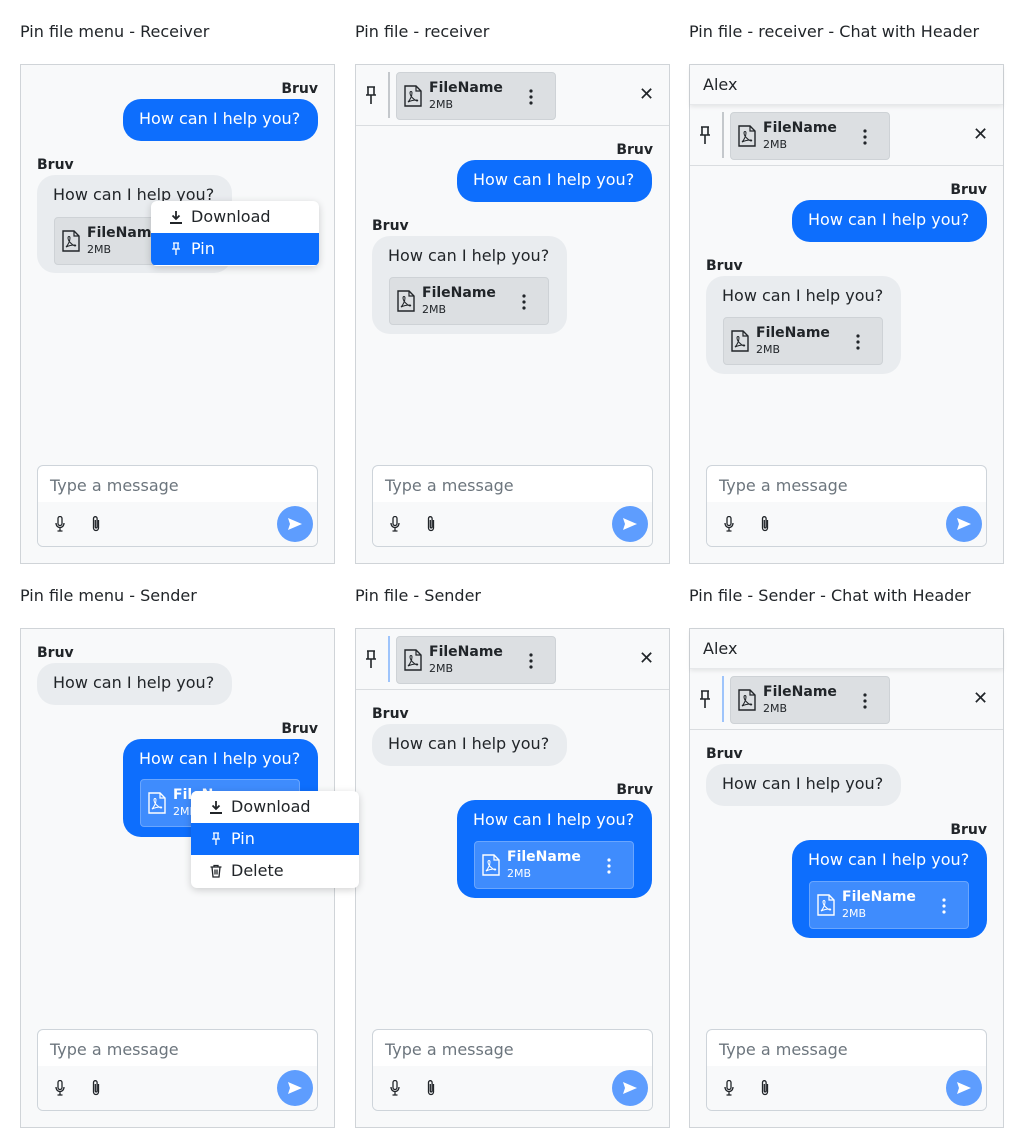 The image size is (1024, 1148). What do you see at coordinates (257, 870) in the screenshot?
I see `menu-item-label: Delete` at bounding box center [257, 870].